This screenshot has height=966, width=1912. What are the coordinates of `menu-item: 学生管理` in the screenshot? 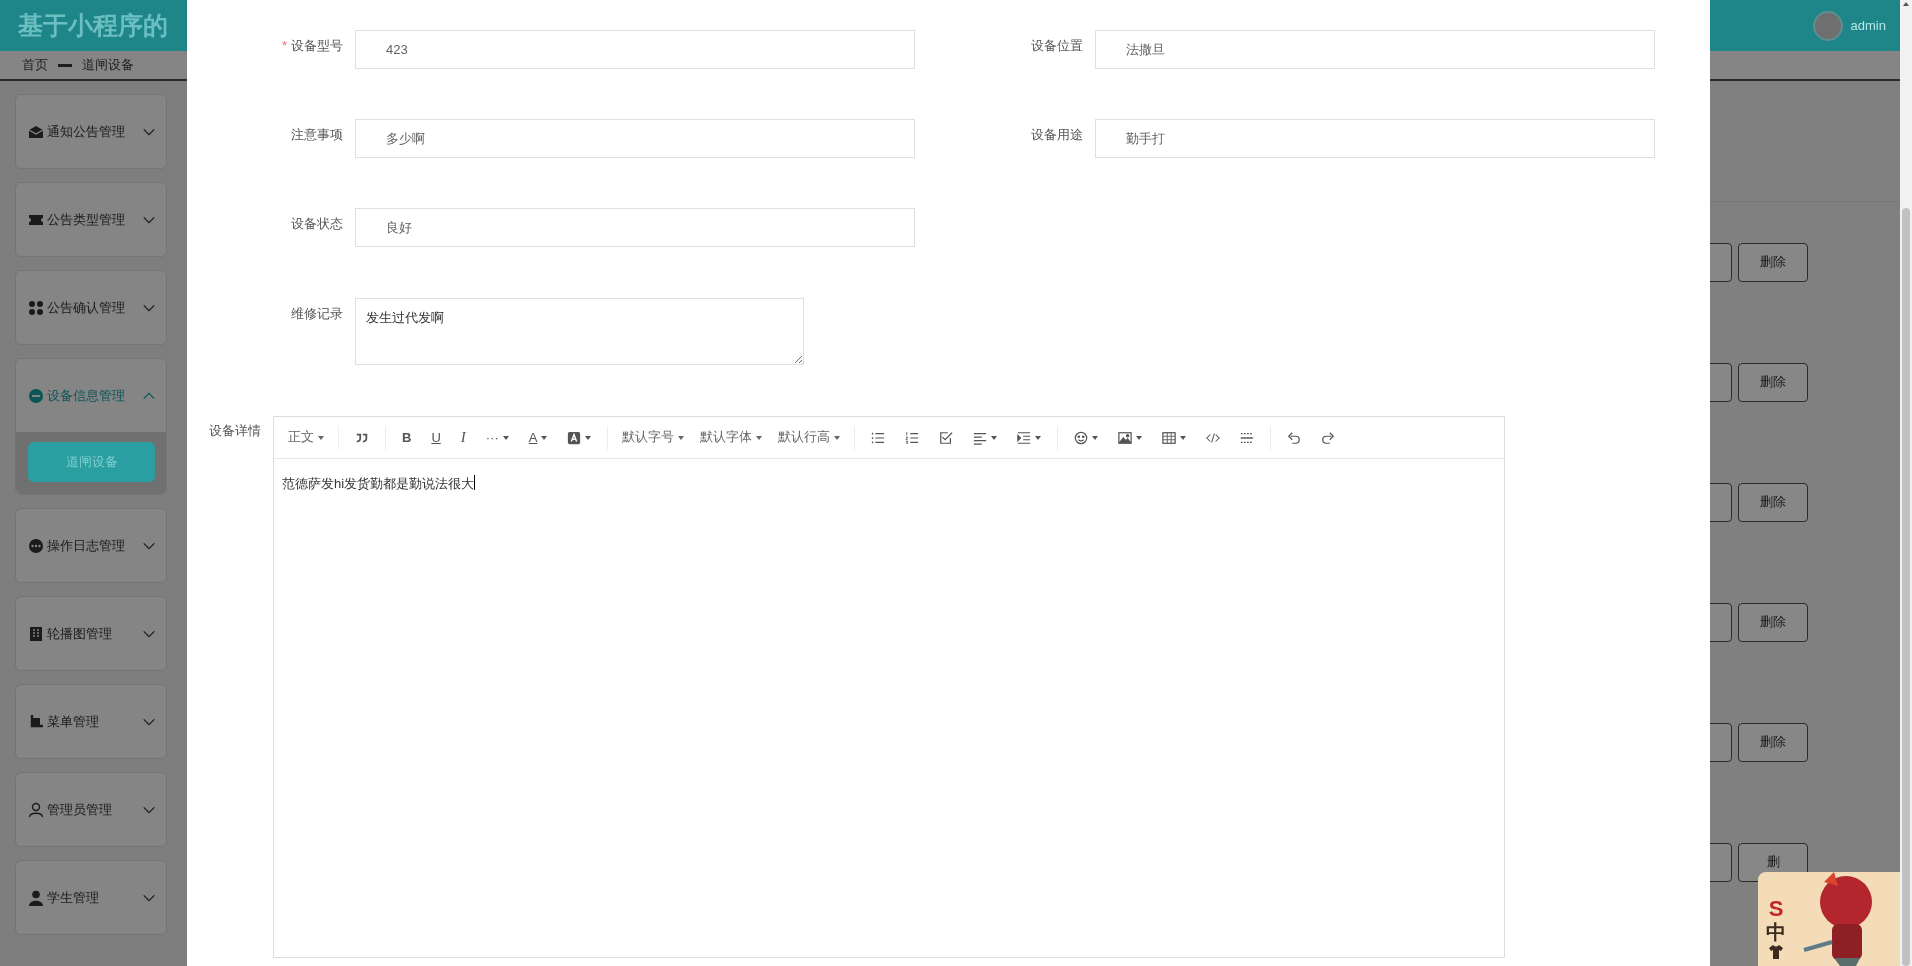 It's located at (91, 897).